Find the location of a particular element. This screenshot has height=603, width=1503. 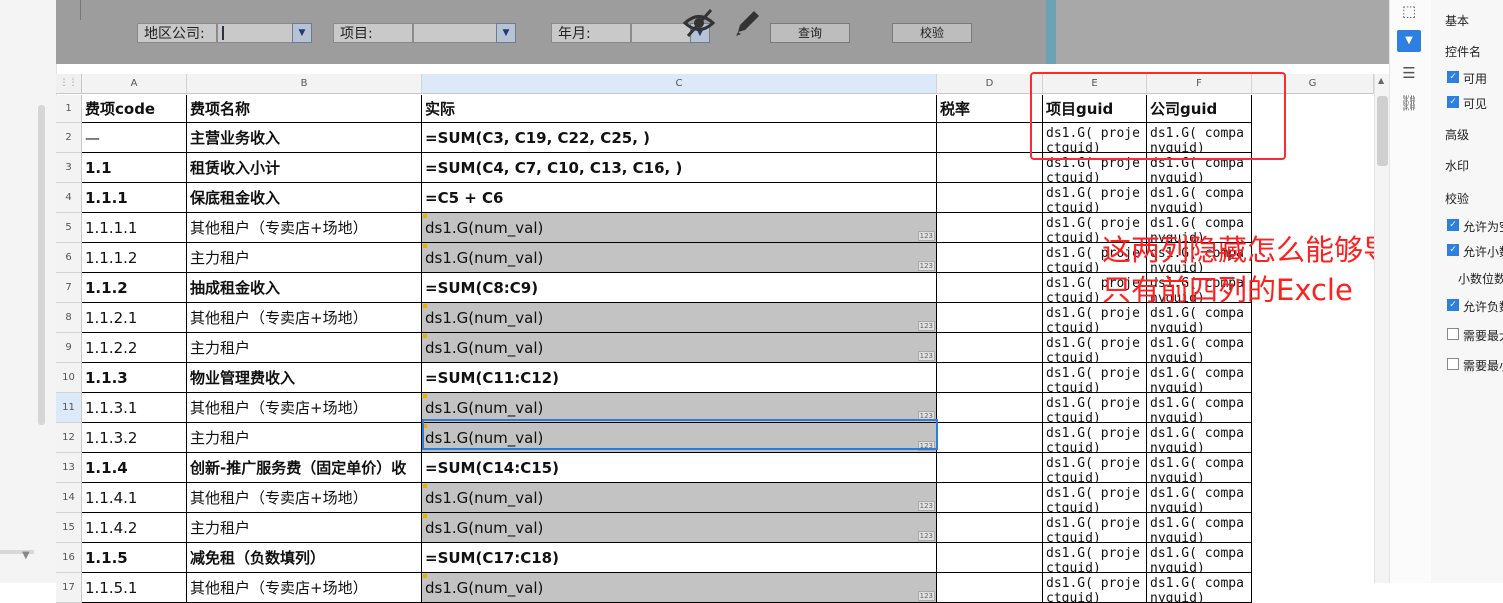

cell-c17: ds1.G(num_val) 123 is located at coordinates (679, 588).